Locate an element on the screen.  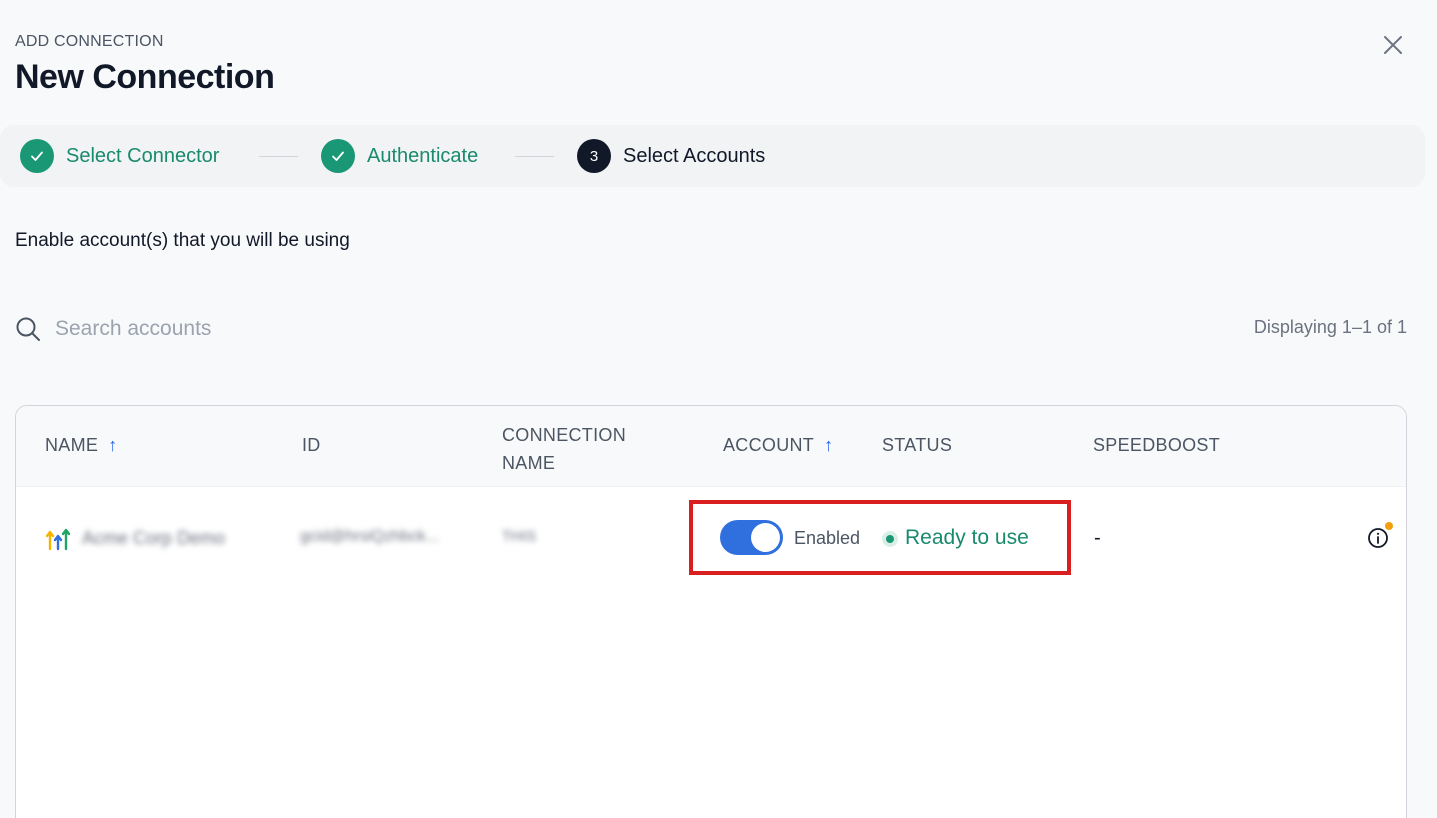
close-button is located at coordinates (1393, 45).